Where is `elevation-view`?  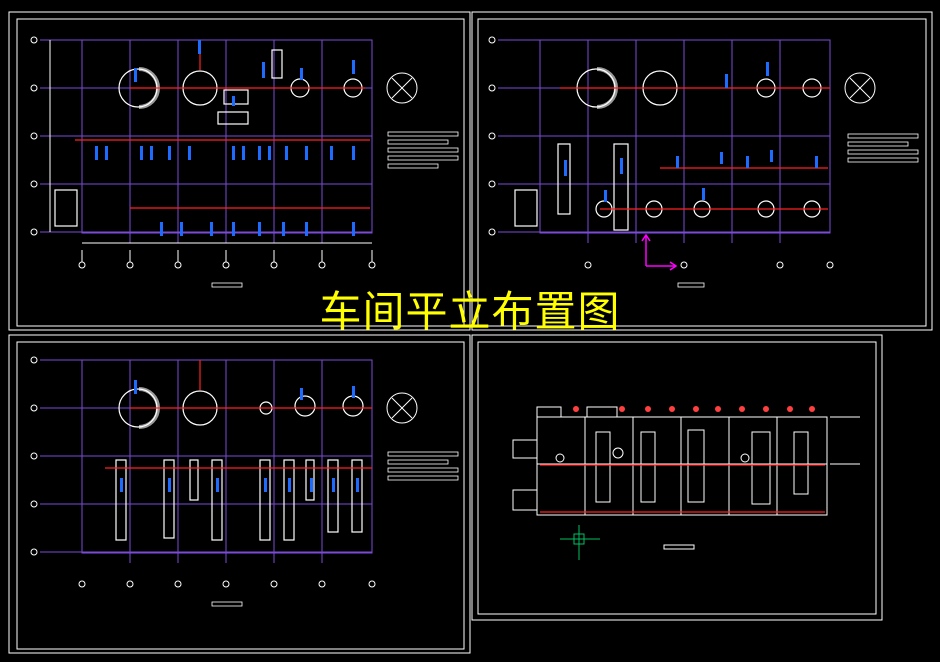
elevation-view is located at coordinates (686, 483).